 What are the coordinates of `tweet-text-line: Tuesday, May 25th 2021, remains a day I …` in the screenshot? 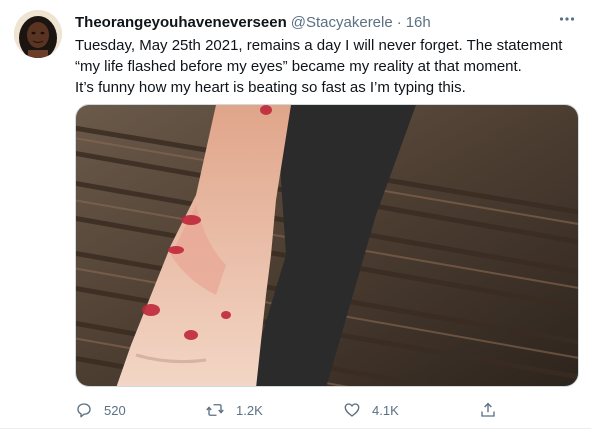 It's located at (319, 45).